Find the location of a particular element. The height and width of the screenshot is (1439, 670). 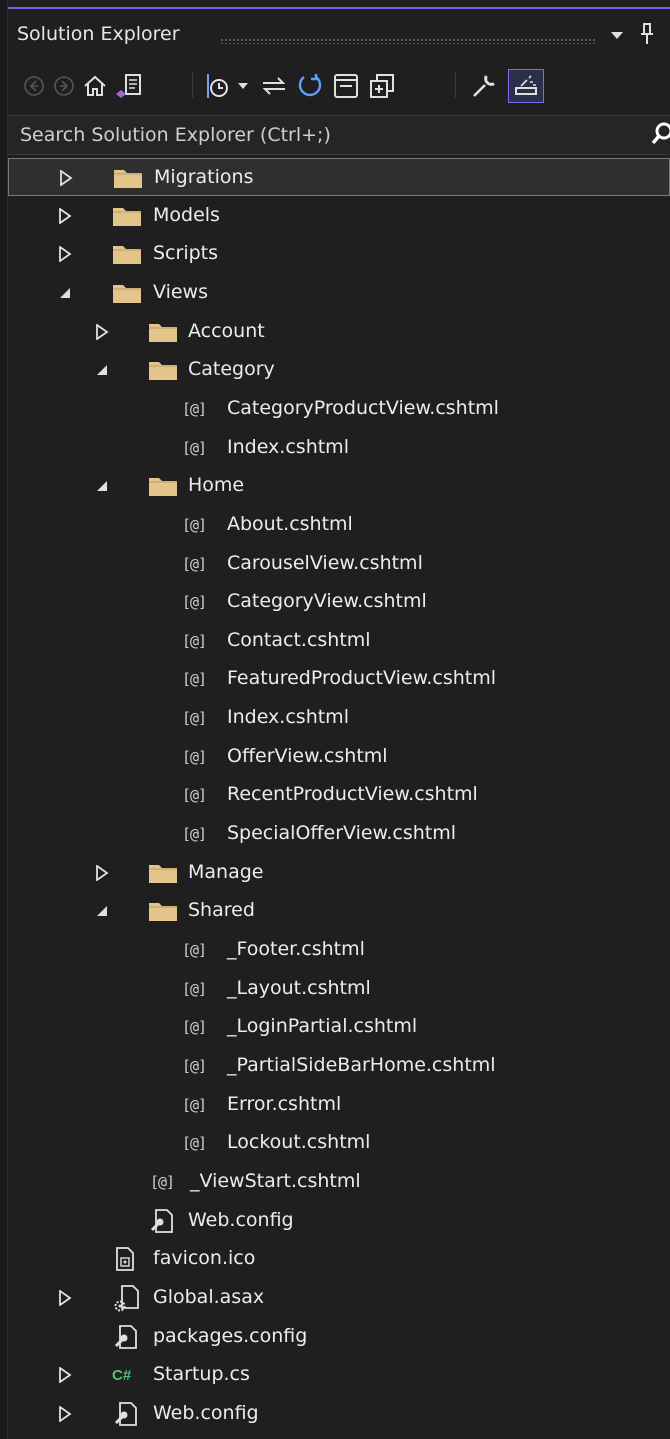

tree-file-row: [@] CarouselView.cshtml is located at coordinates (339, 564).